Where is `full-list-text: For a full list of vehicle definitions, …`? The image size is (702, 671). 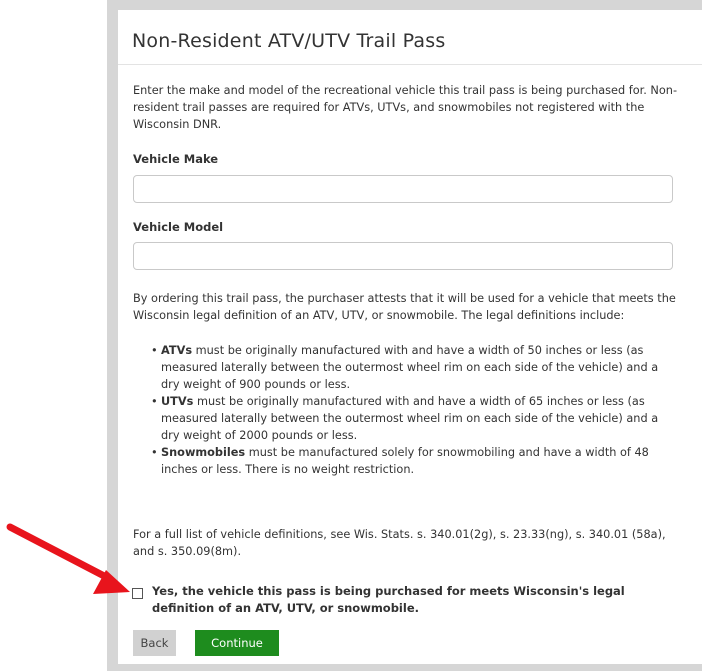
full-list-text: For a full list of vehicle definitions, … is located at coordinates (399, 543).